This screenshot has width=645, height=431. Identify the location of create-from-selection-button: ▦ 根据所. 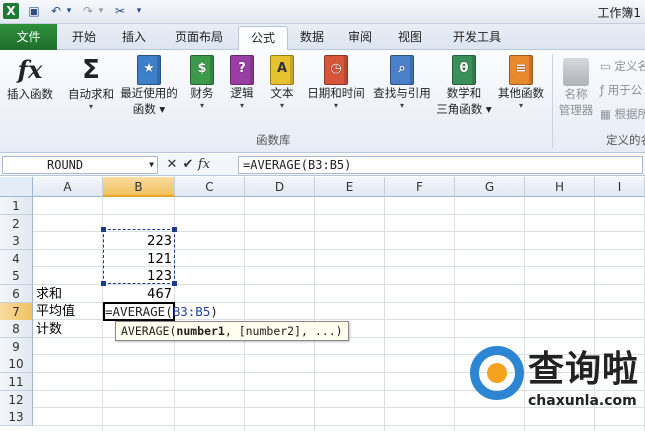
(622, 114).